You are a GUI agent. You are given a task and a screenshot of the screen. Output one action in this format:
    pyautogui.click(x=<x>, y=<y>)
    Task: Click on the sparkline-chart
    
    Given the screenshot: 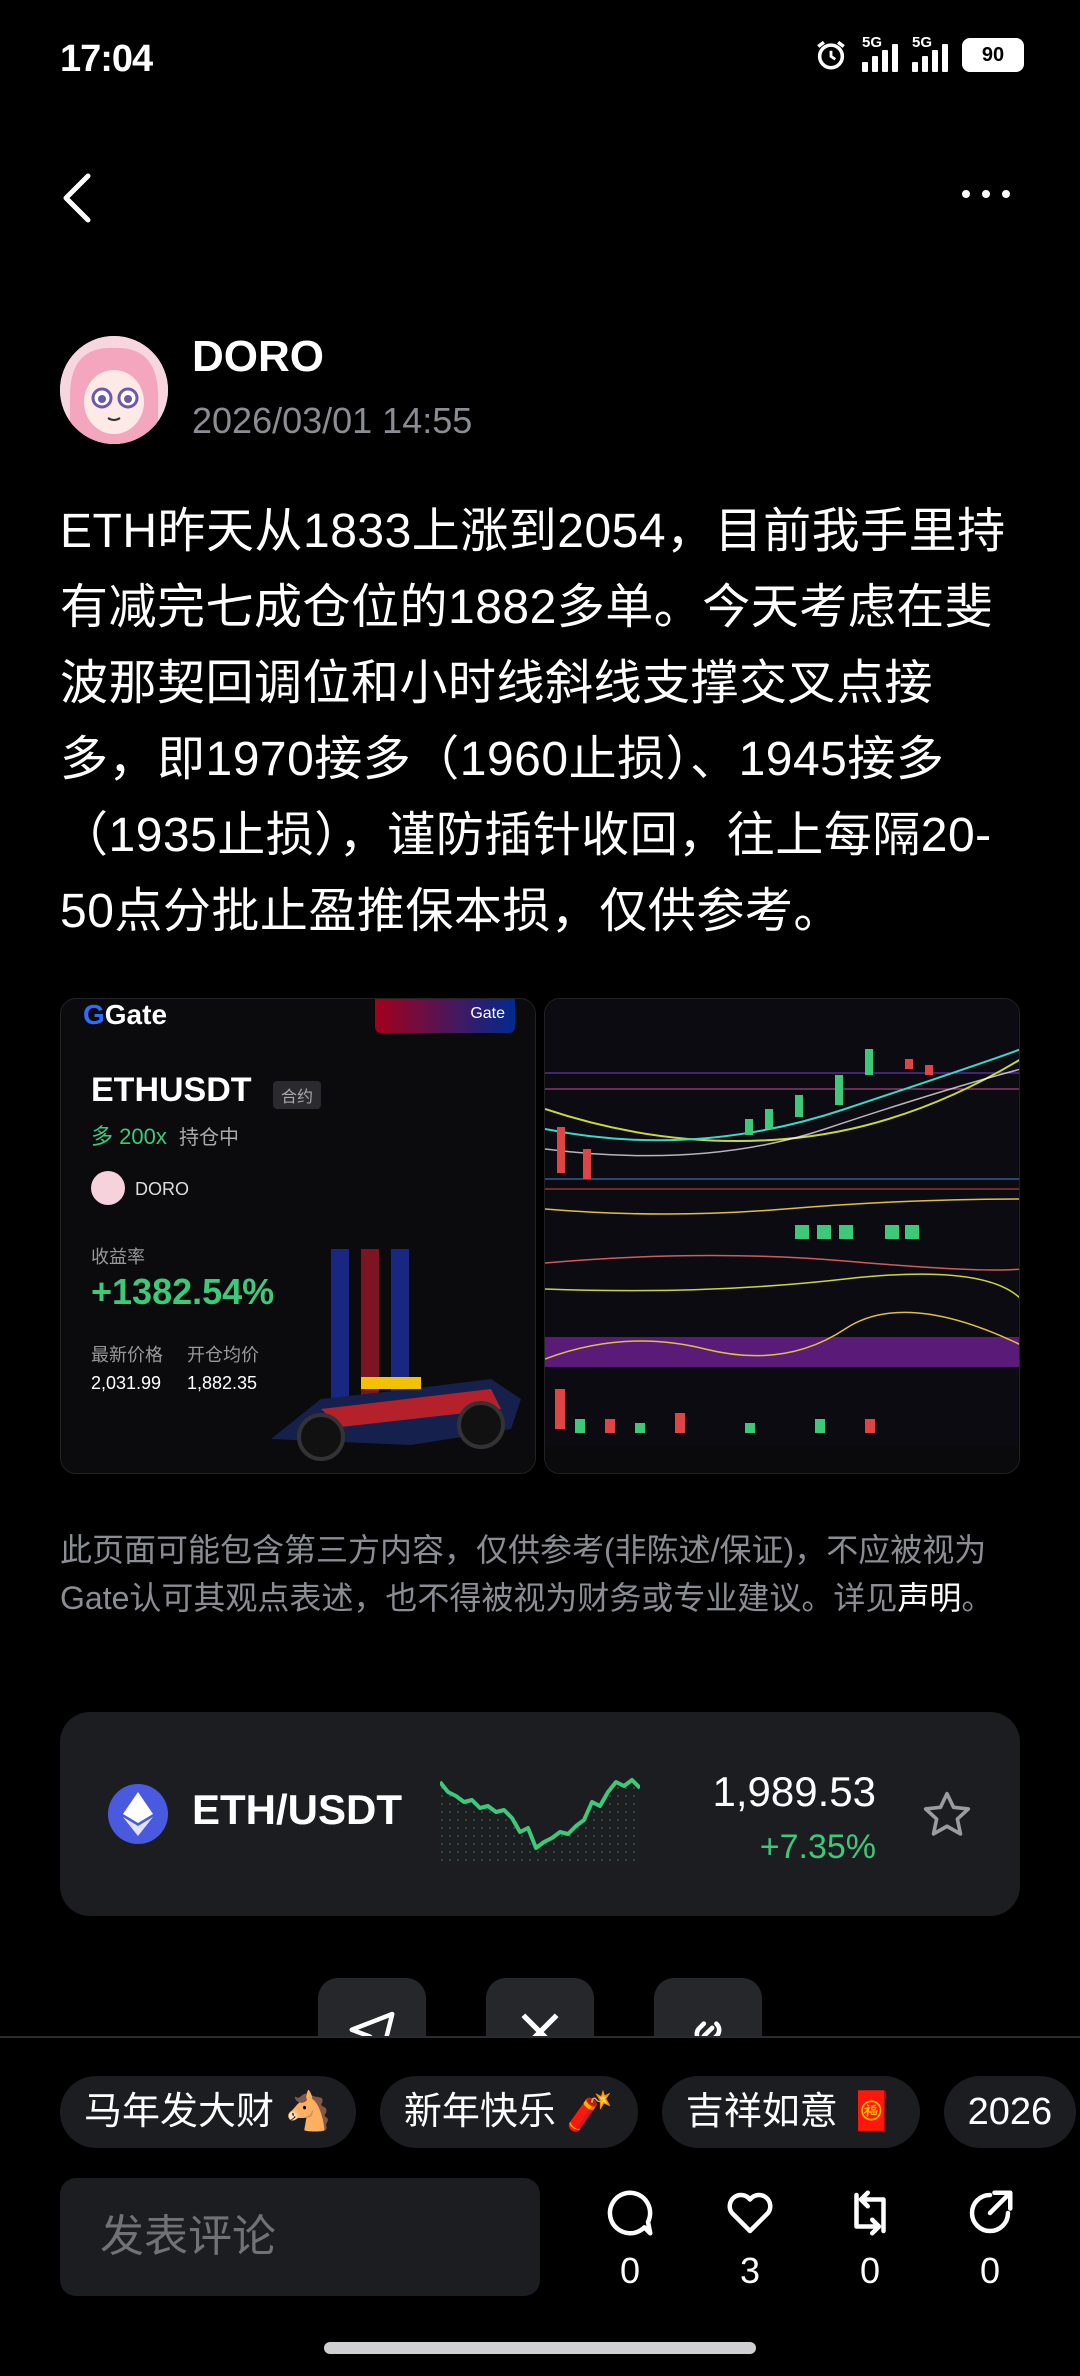 What is the action you would take?
    pyautogui.click(x=540, y=1822)
    